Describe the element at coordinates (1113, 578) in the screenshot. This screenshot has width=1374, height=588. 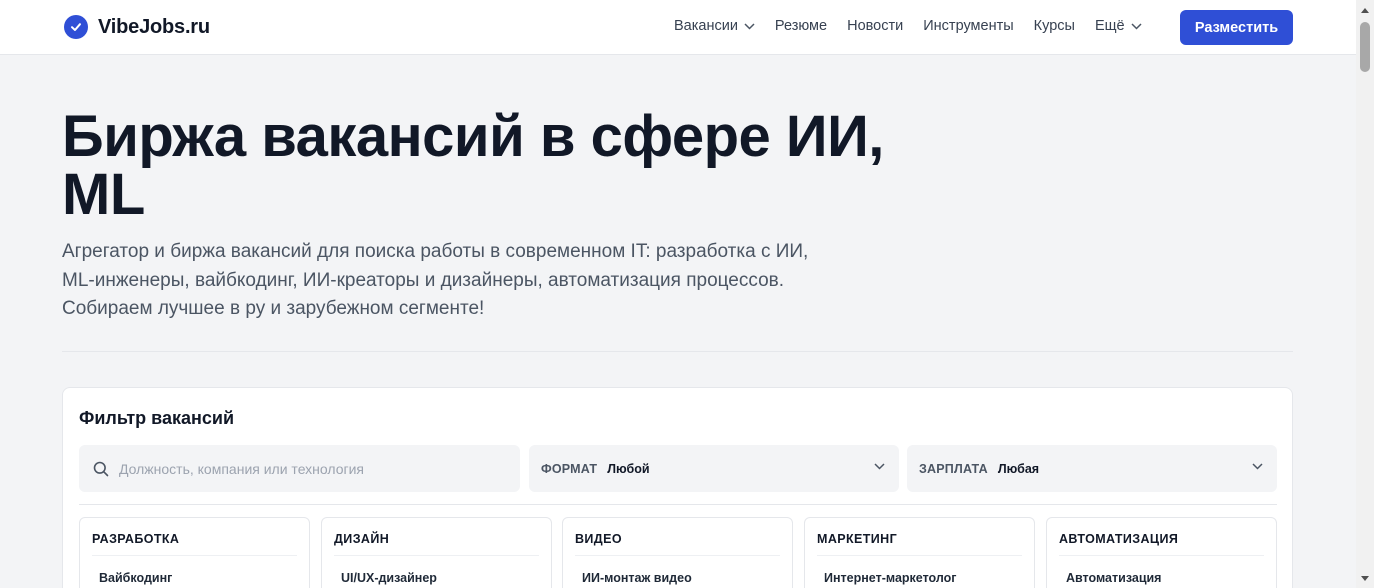
I see `category-link: Автоматизация` at that location.